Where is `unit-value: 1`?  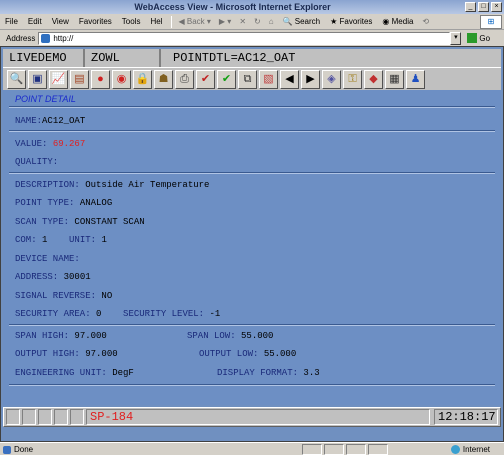 unit-value: 1 is located at coordinates (104, 240).